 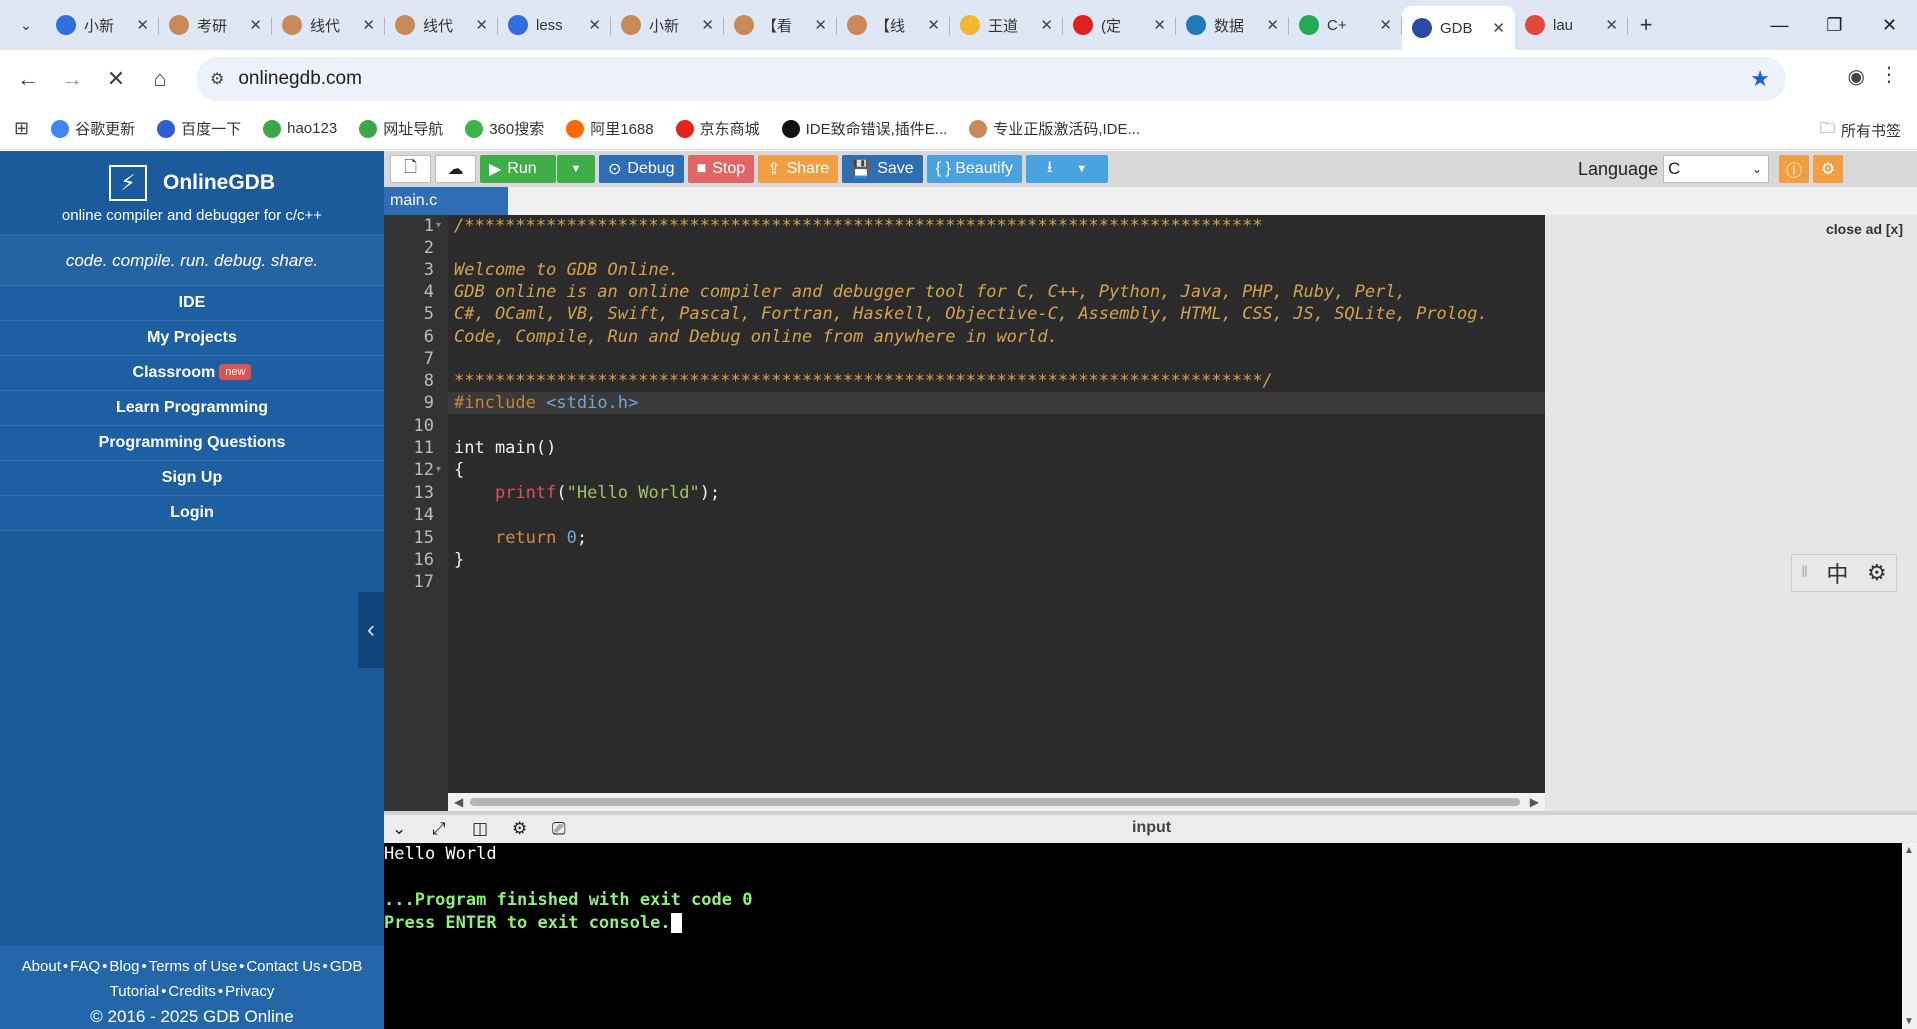 I want to click on sidebar-item-learn-programming: Learn Programming, so click(x=192, y=408).